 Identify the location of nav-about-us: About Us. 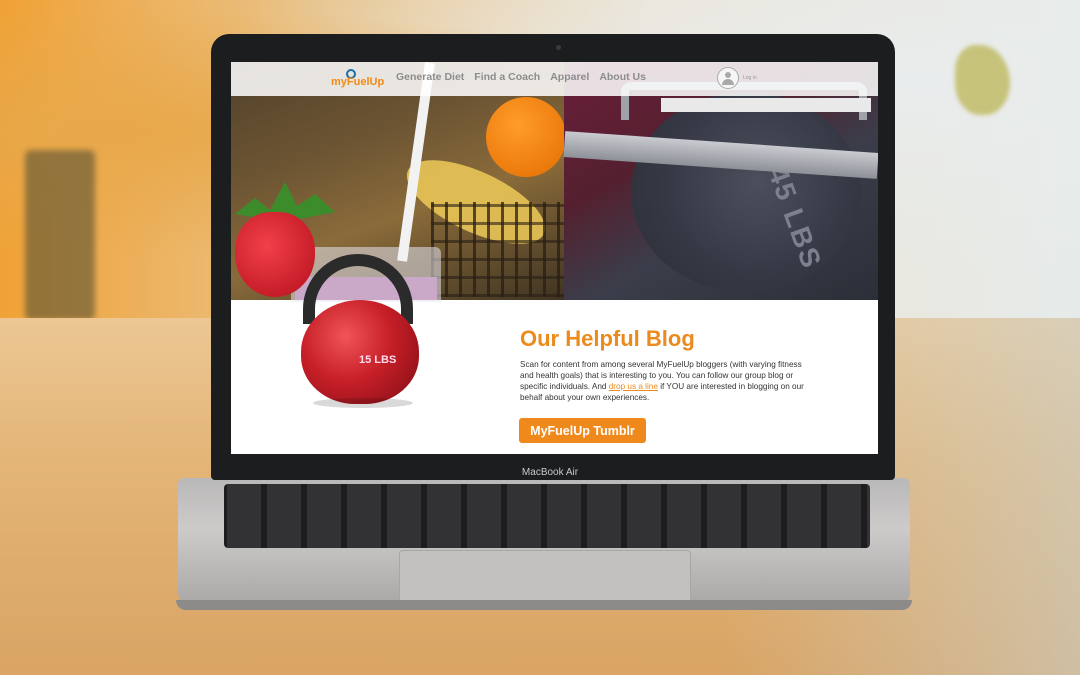
(622, 77).